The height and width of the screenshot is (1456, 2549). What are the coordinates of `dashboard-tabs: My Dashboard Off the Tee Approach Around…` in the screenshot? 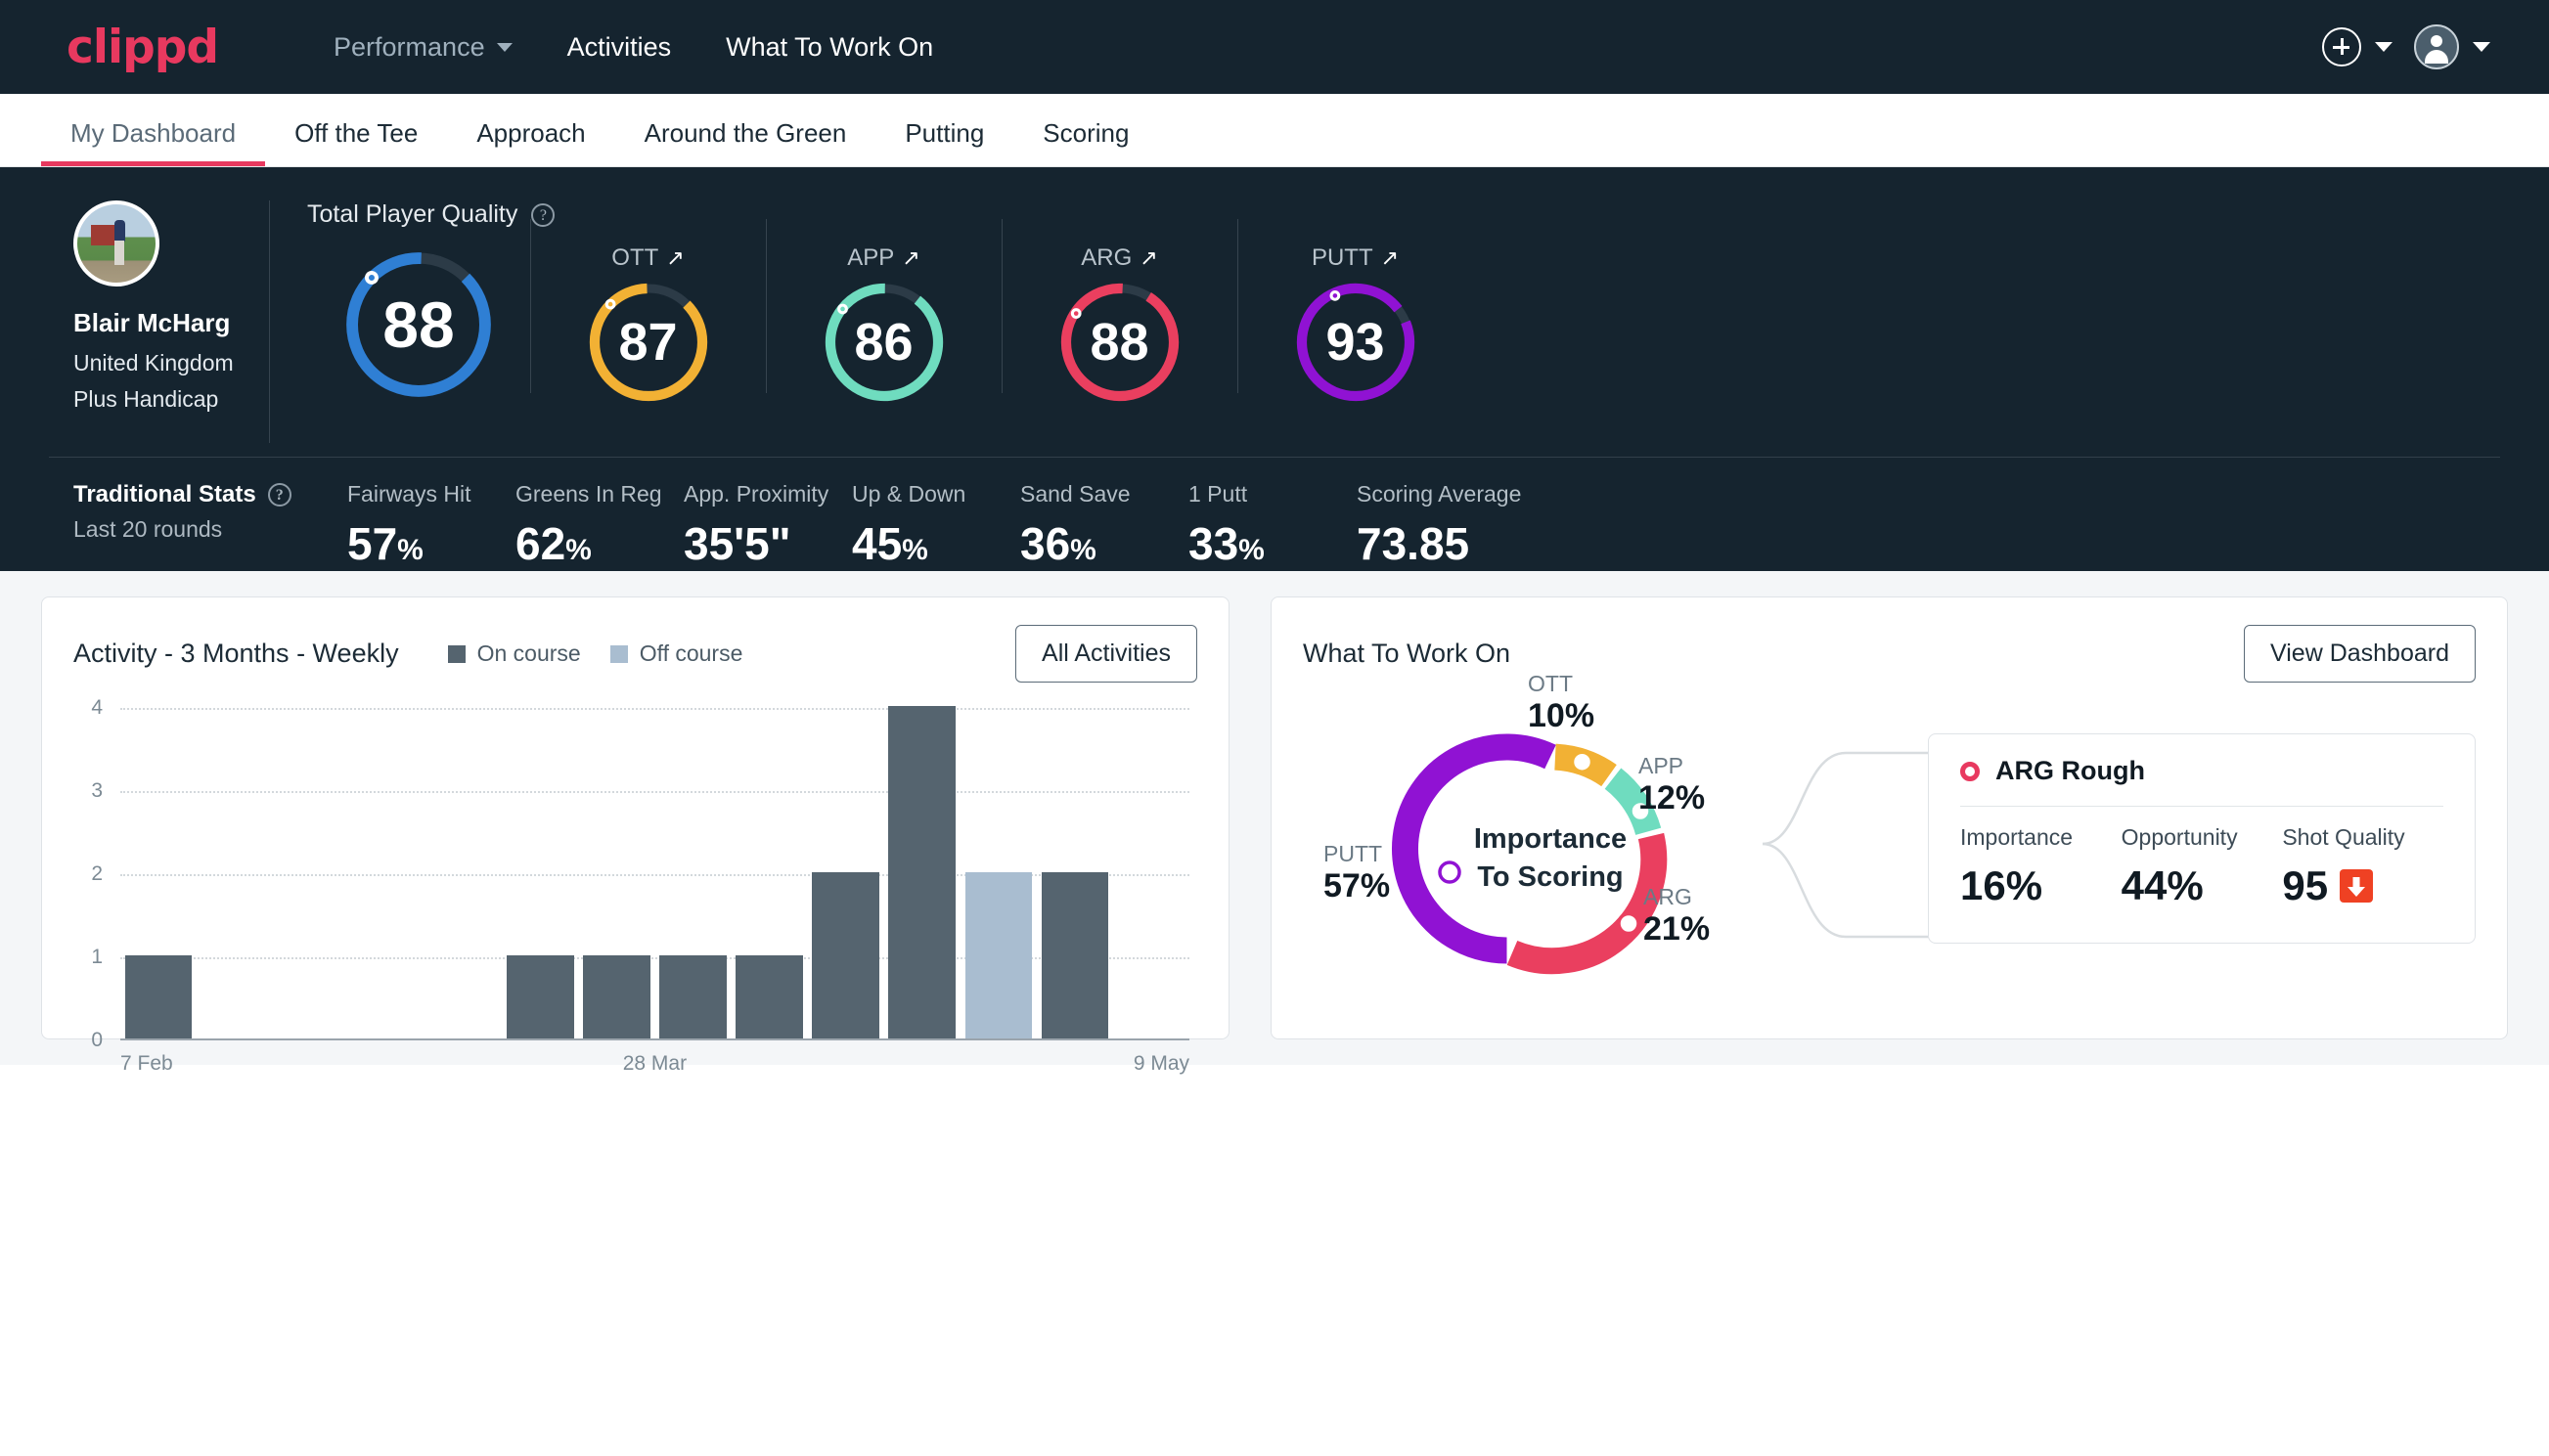 It's located at (1274, 130).